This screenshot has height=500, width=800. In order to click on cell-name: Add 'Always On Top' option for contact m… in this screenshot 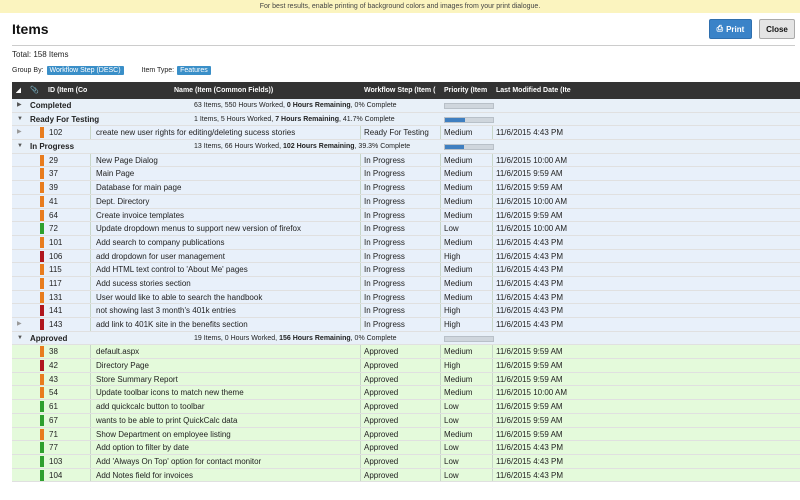, I will do `click(179, 461)`.